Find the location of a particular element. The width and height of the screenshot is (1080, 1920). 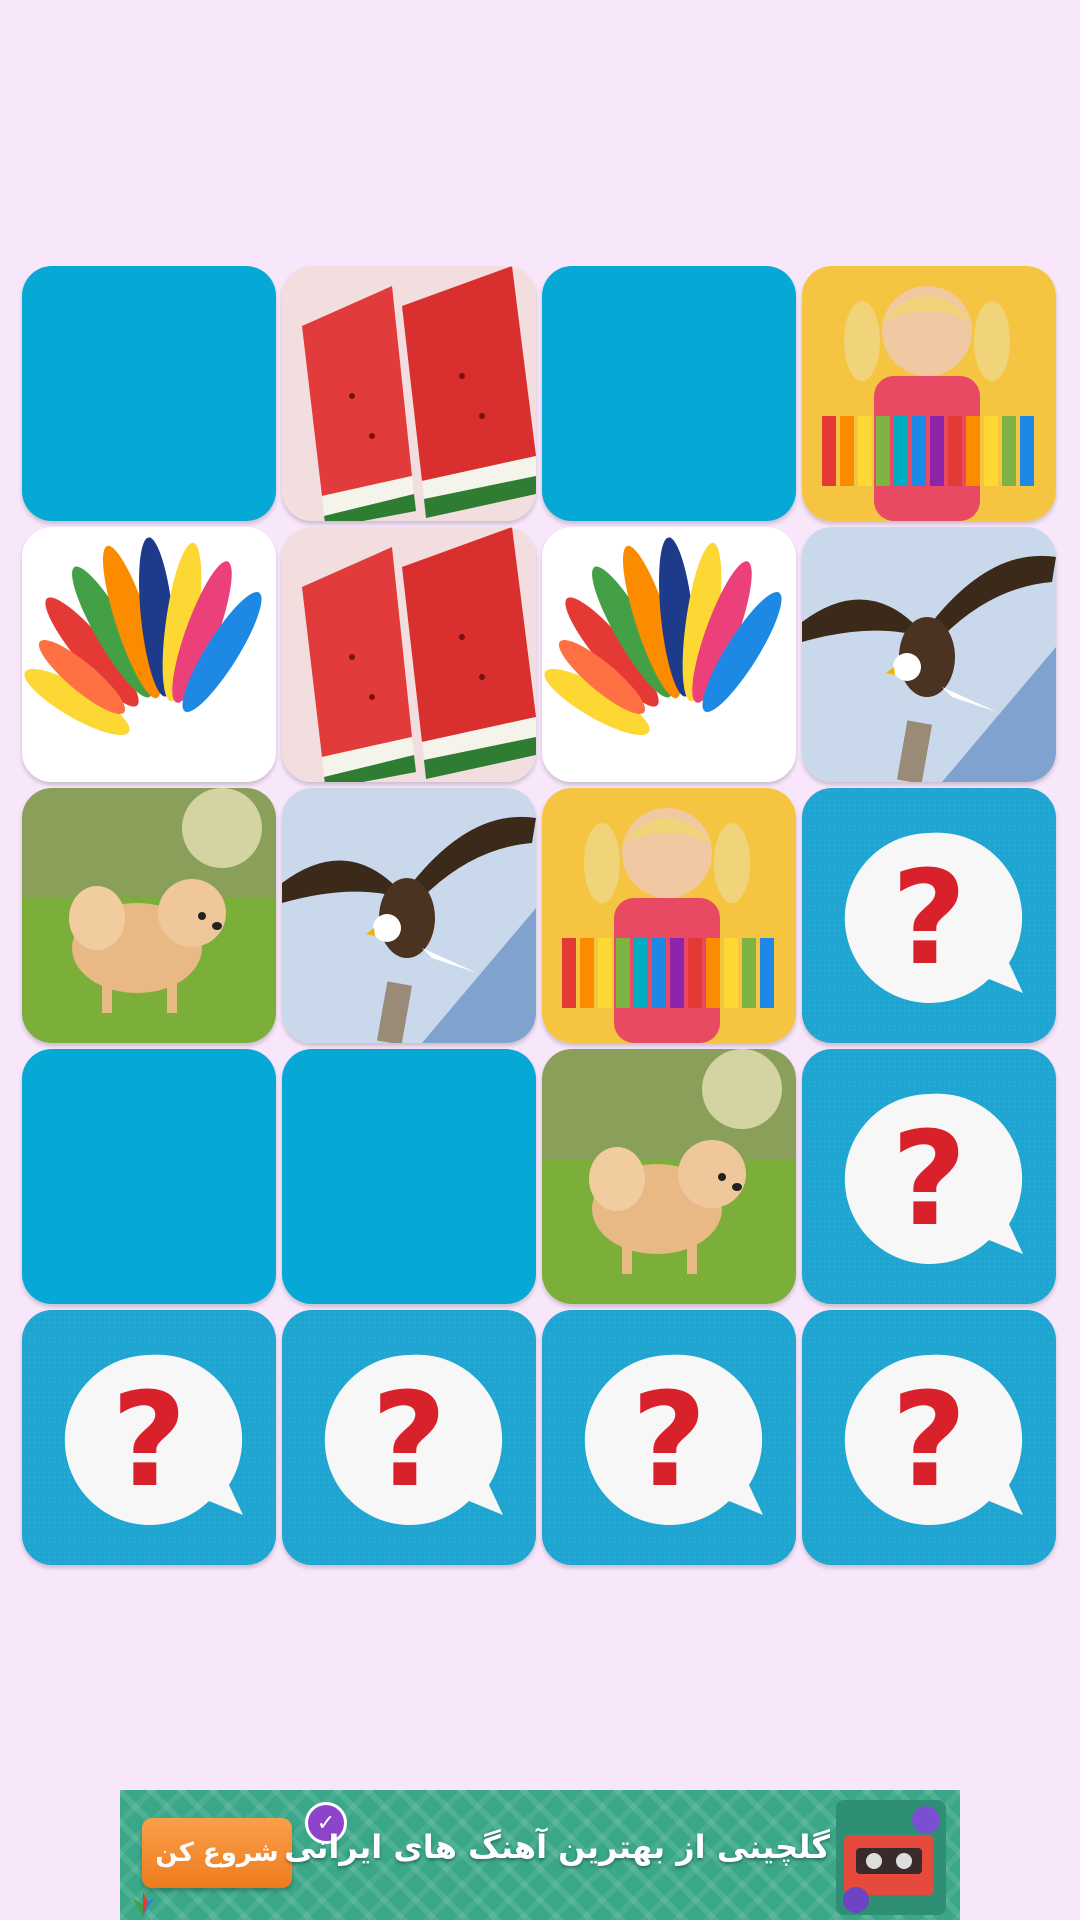

cassette-icon is located at coordinates (891, 1857).